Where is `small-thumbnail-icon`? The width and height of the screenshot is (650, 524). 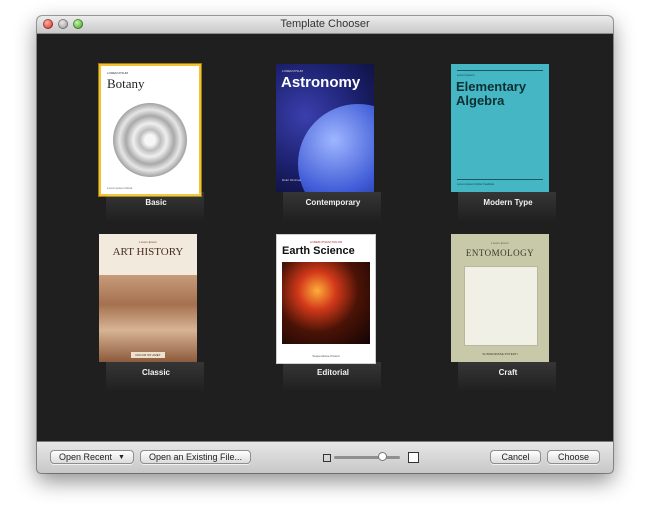 small-thumbnail-icon is located at coordinates (327, 458).